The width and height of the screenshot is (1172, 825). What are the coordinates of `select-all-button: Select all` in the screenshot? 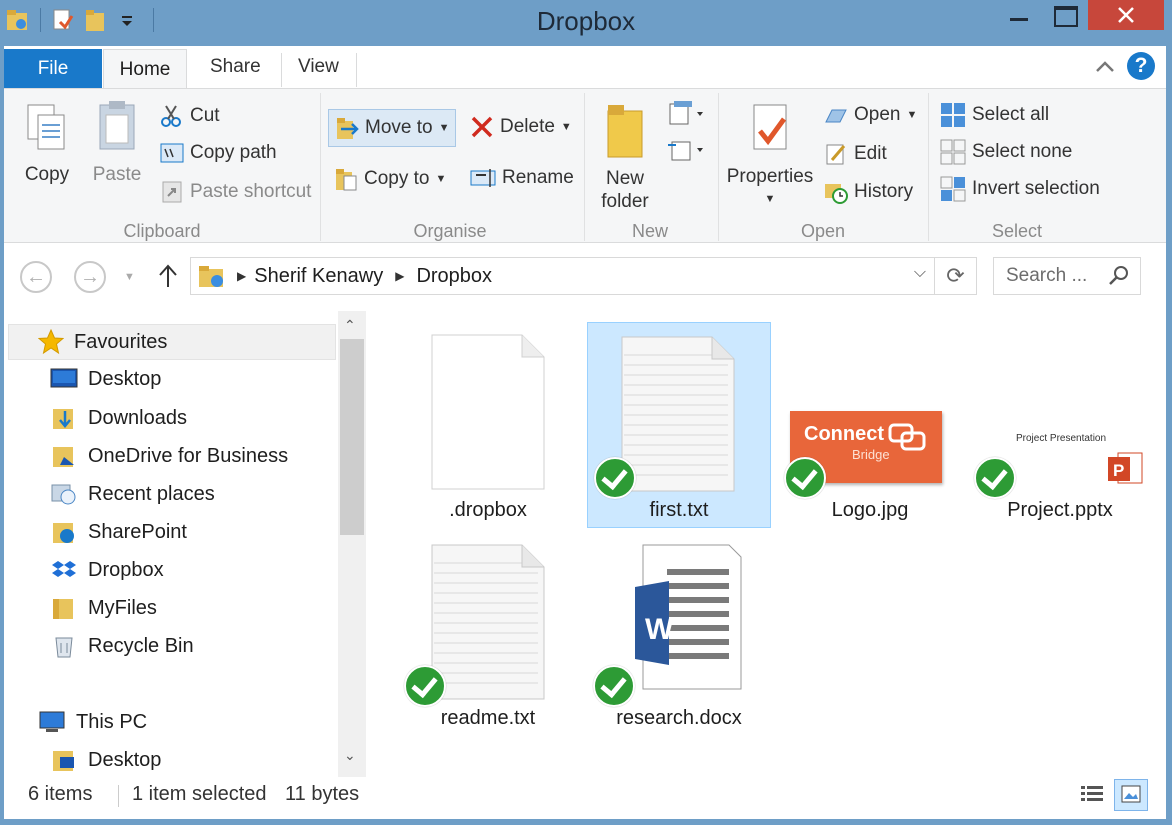 It's located at (994, 115).